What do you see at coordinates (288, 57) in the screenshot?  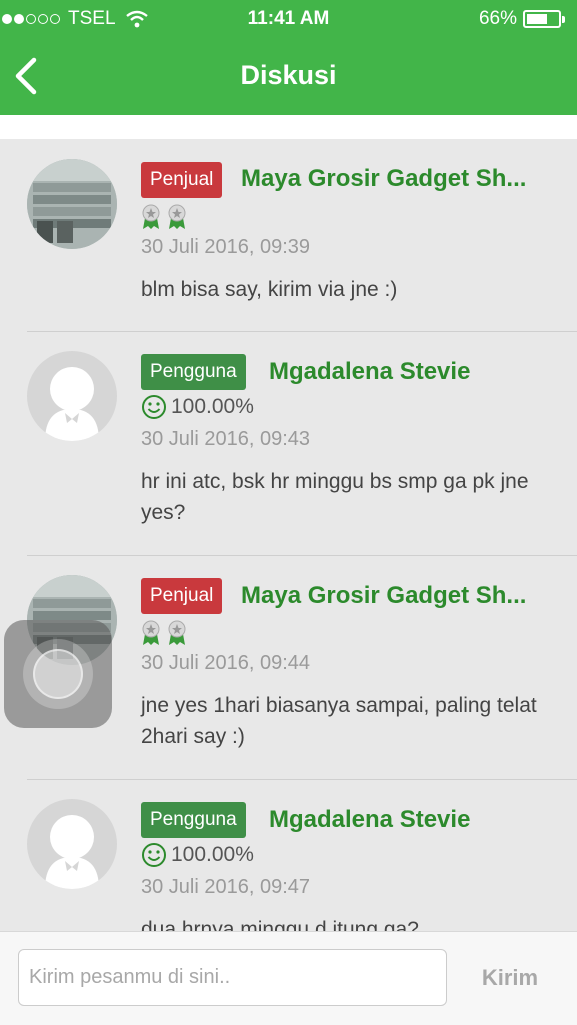 I see `app-header: TSEL 11:41 AM 66% Diskusi` at bounding box center [288, 57].